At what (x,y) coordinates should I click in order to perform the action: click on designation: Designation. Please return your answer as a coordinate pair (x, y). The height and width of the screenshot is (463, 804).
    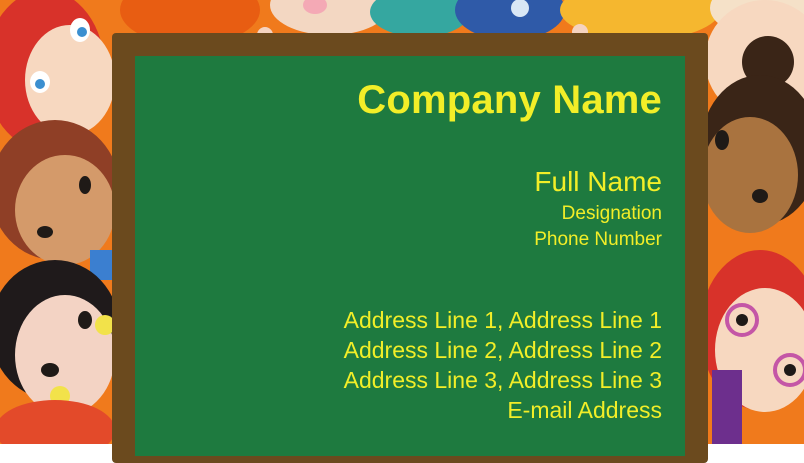
    Looking at the image, I should click on (611, 213).